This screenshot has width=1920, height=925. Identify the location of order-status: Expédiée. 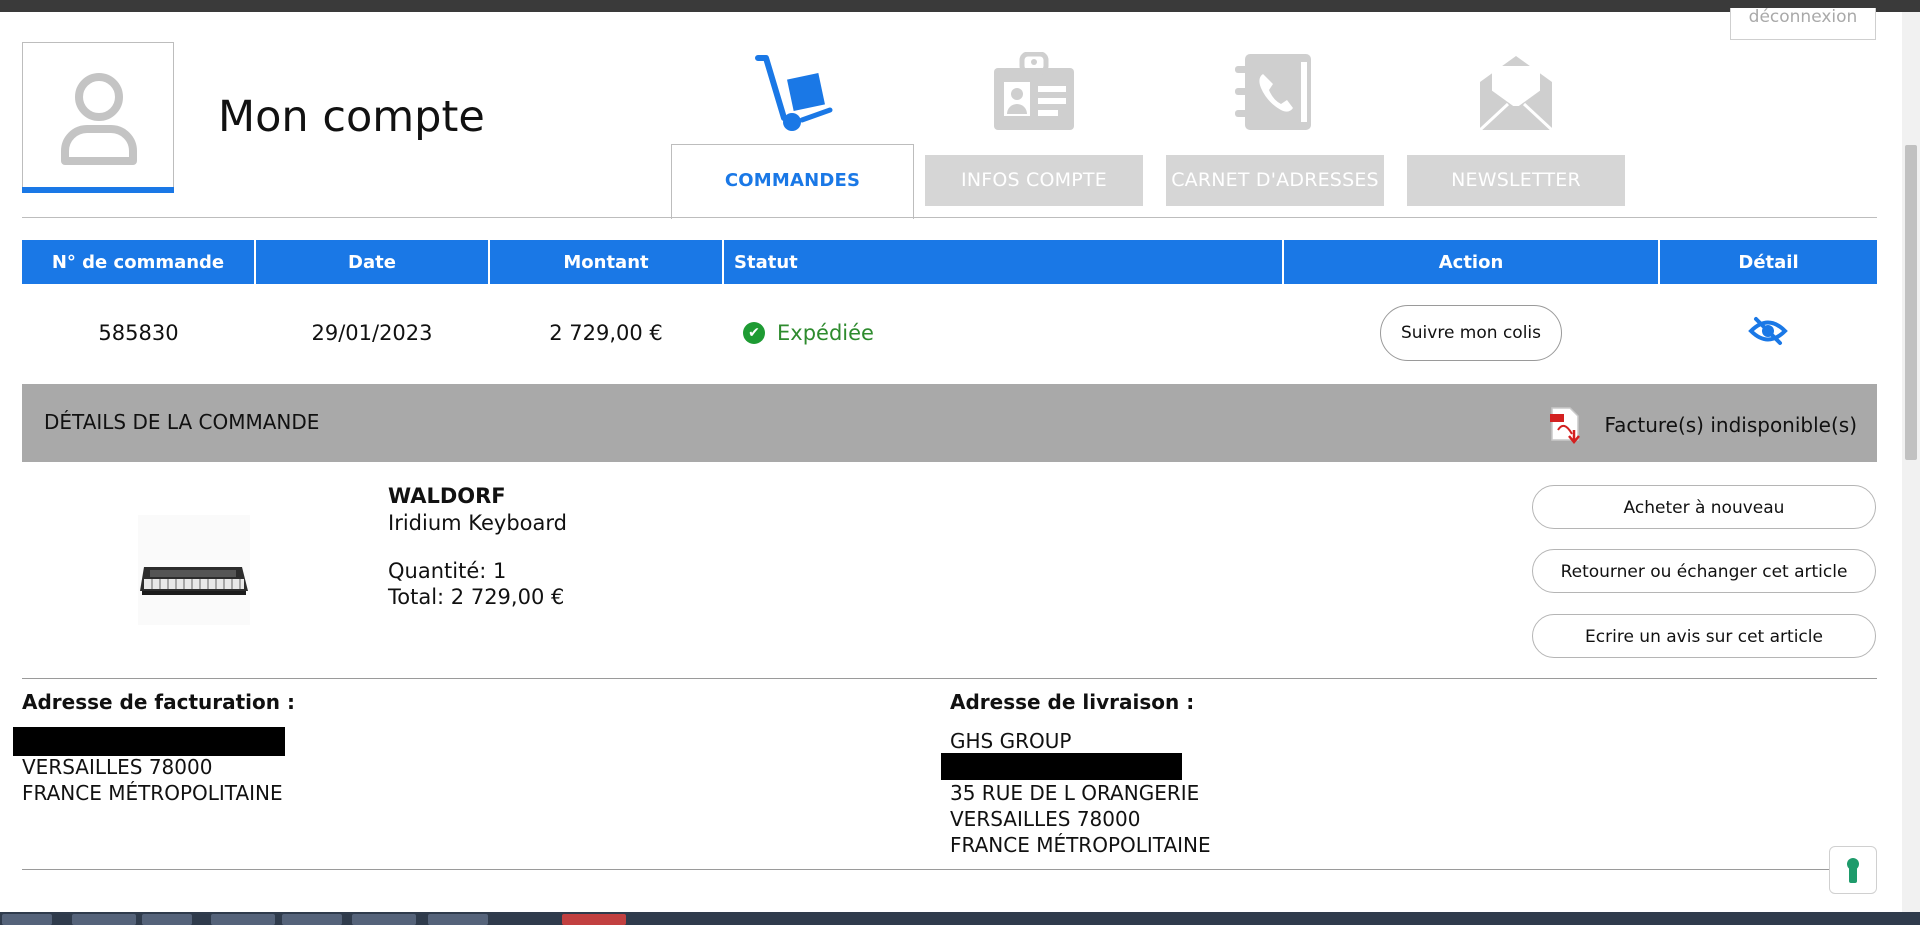
(825, 333).